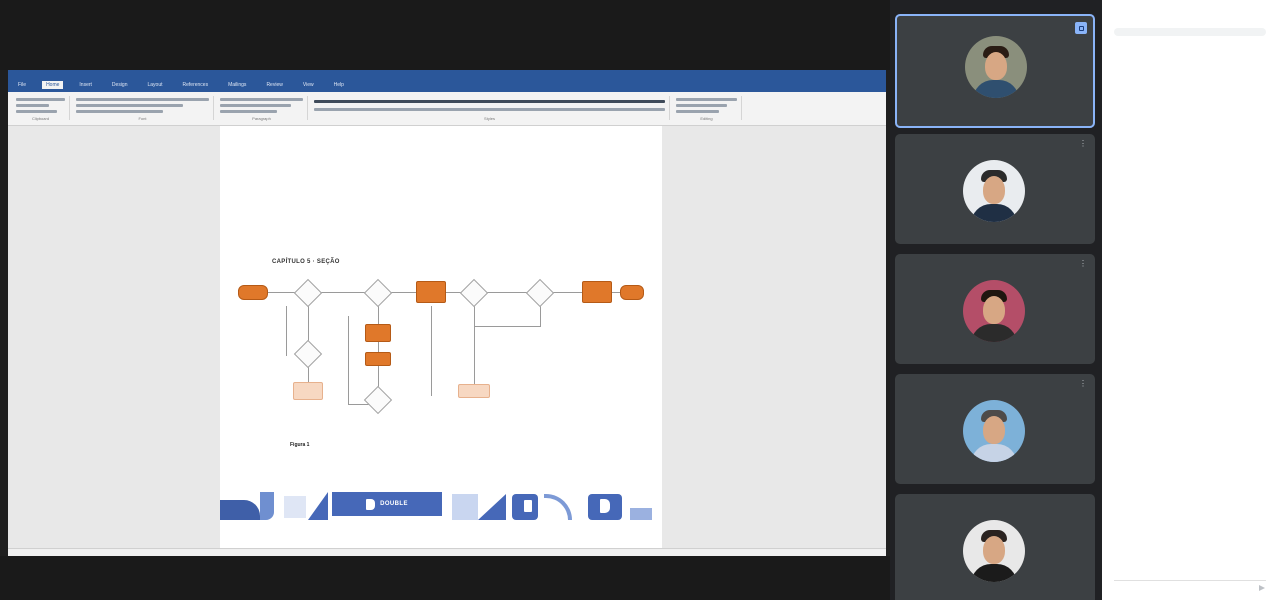 Image resolution: width=1273 pixels, height=600 pixels. What do you see at coordinates (1081, 28) in the screenshot?
I see `pin-icon` at bounding box center [1081, 28].